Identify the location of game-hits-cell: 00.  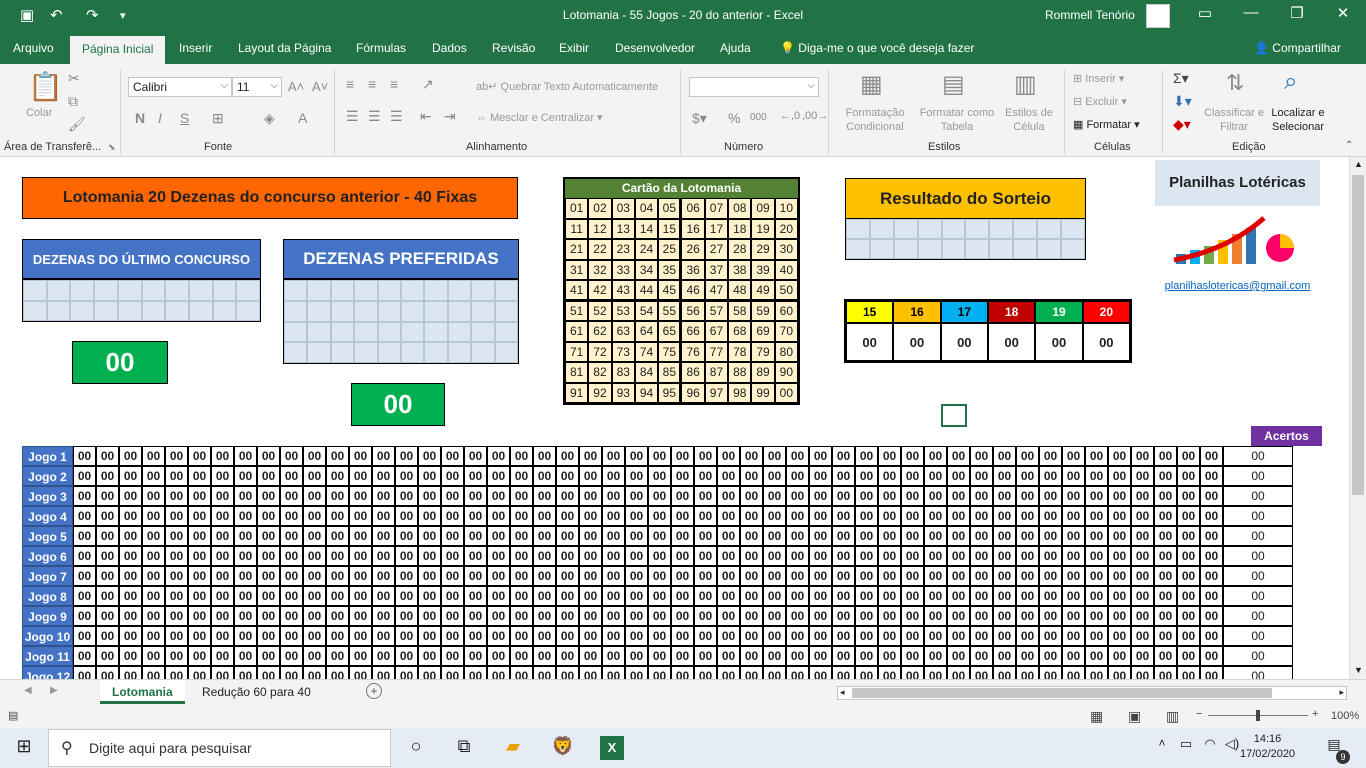
(1258, 456).